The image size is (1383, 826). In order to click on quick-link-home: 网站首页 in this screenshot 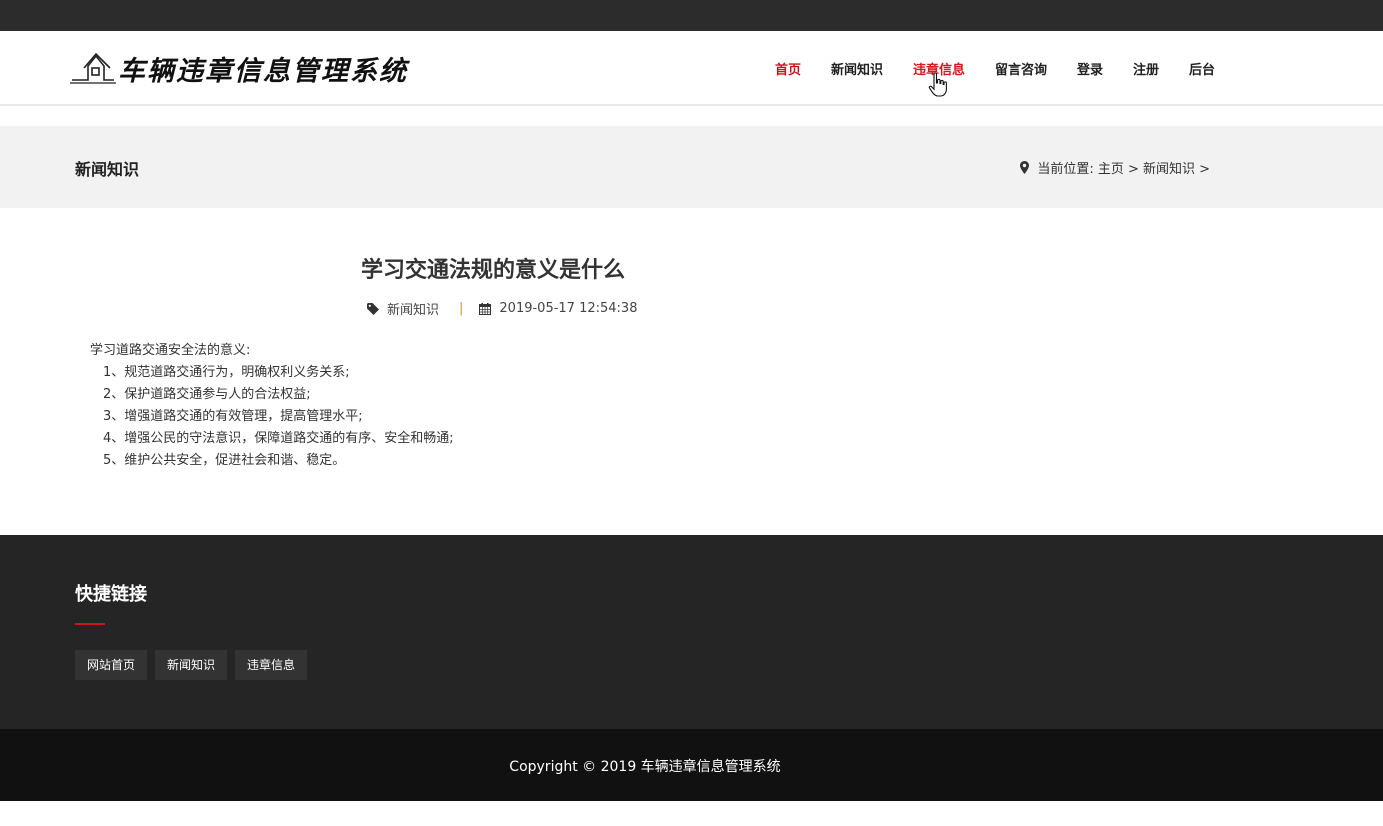, I will do `click(111, 665)`.